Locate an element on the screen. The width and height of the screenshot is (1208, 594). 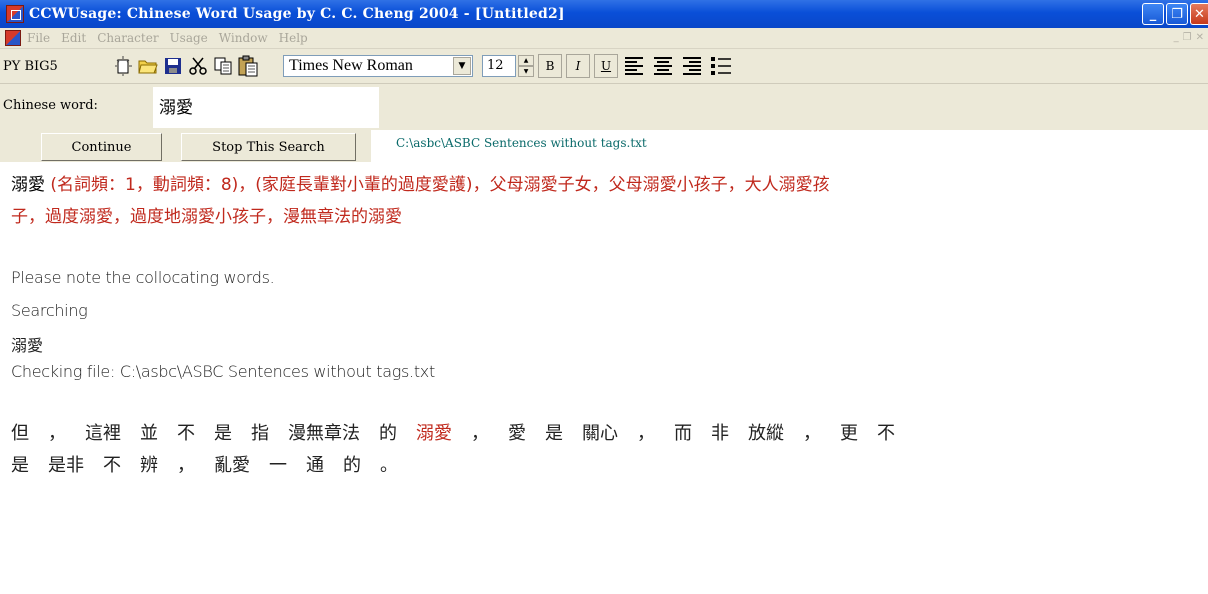
paste-icon is located at coordinates (248, 66).